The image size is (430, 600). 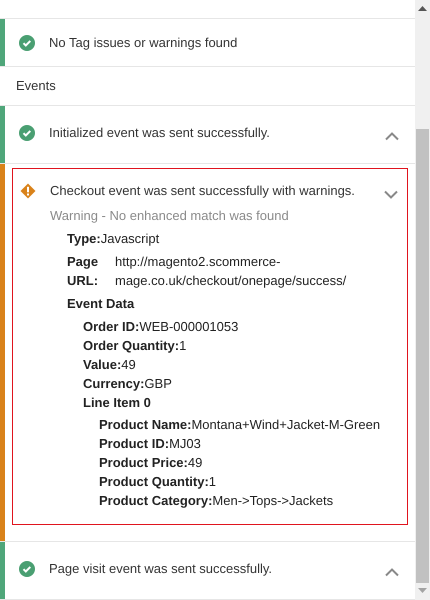 I want to click on chevron-down-icon, so click(x=391, y=194).